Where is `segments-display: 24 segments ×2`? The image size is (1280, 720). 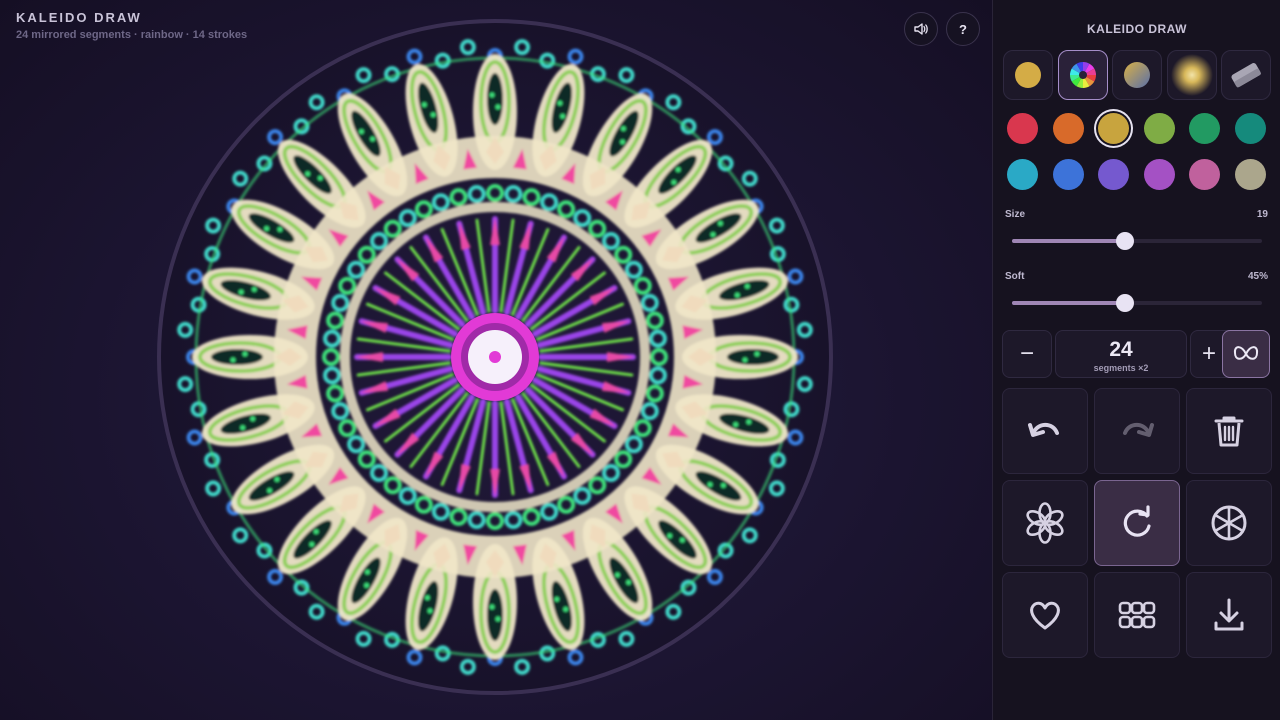 segments-display: 24 segments ×2 is located at coordinates (1121, 354).